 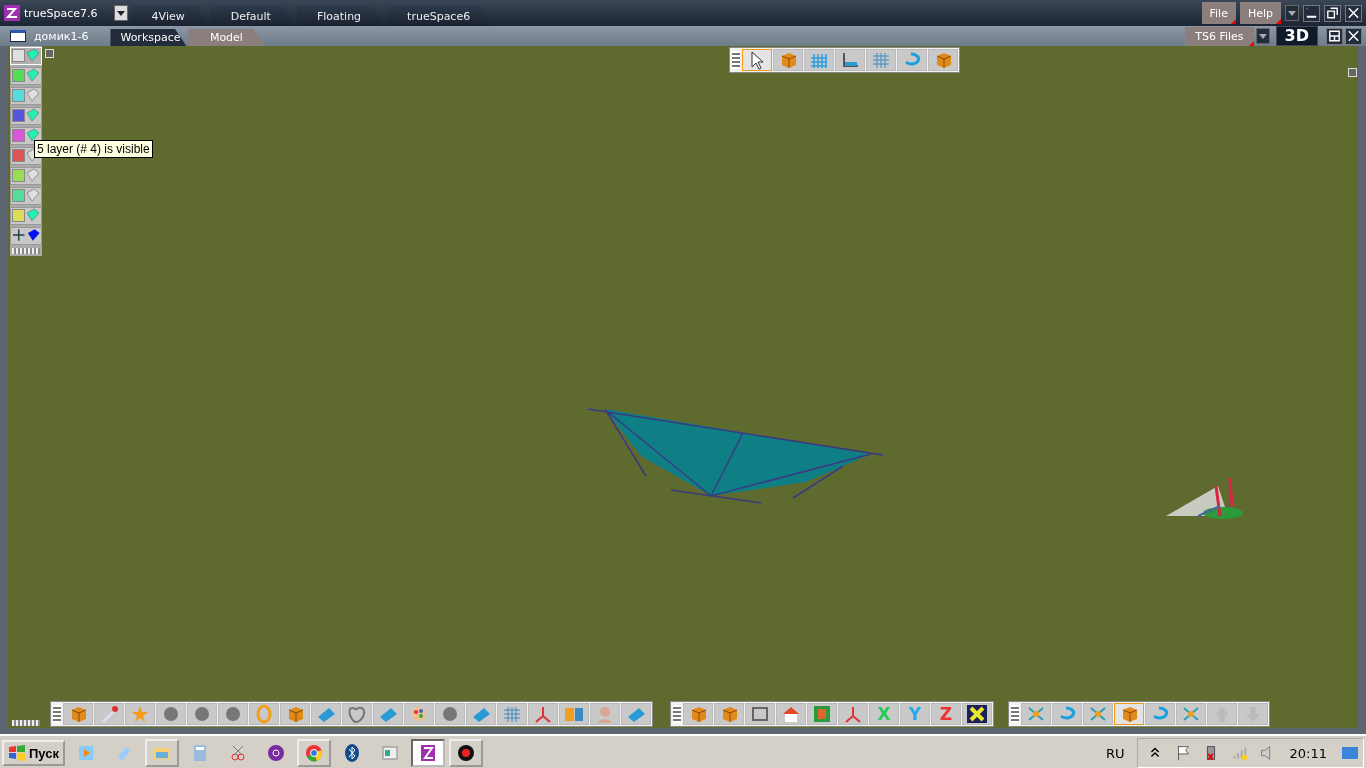 I want to click on restore-button, so click(x=1332, y=13).